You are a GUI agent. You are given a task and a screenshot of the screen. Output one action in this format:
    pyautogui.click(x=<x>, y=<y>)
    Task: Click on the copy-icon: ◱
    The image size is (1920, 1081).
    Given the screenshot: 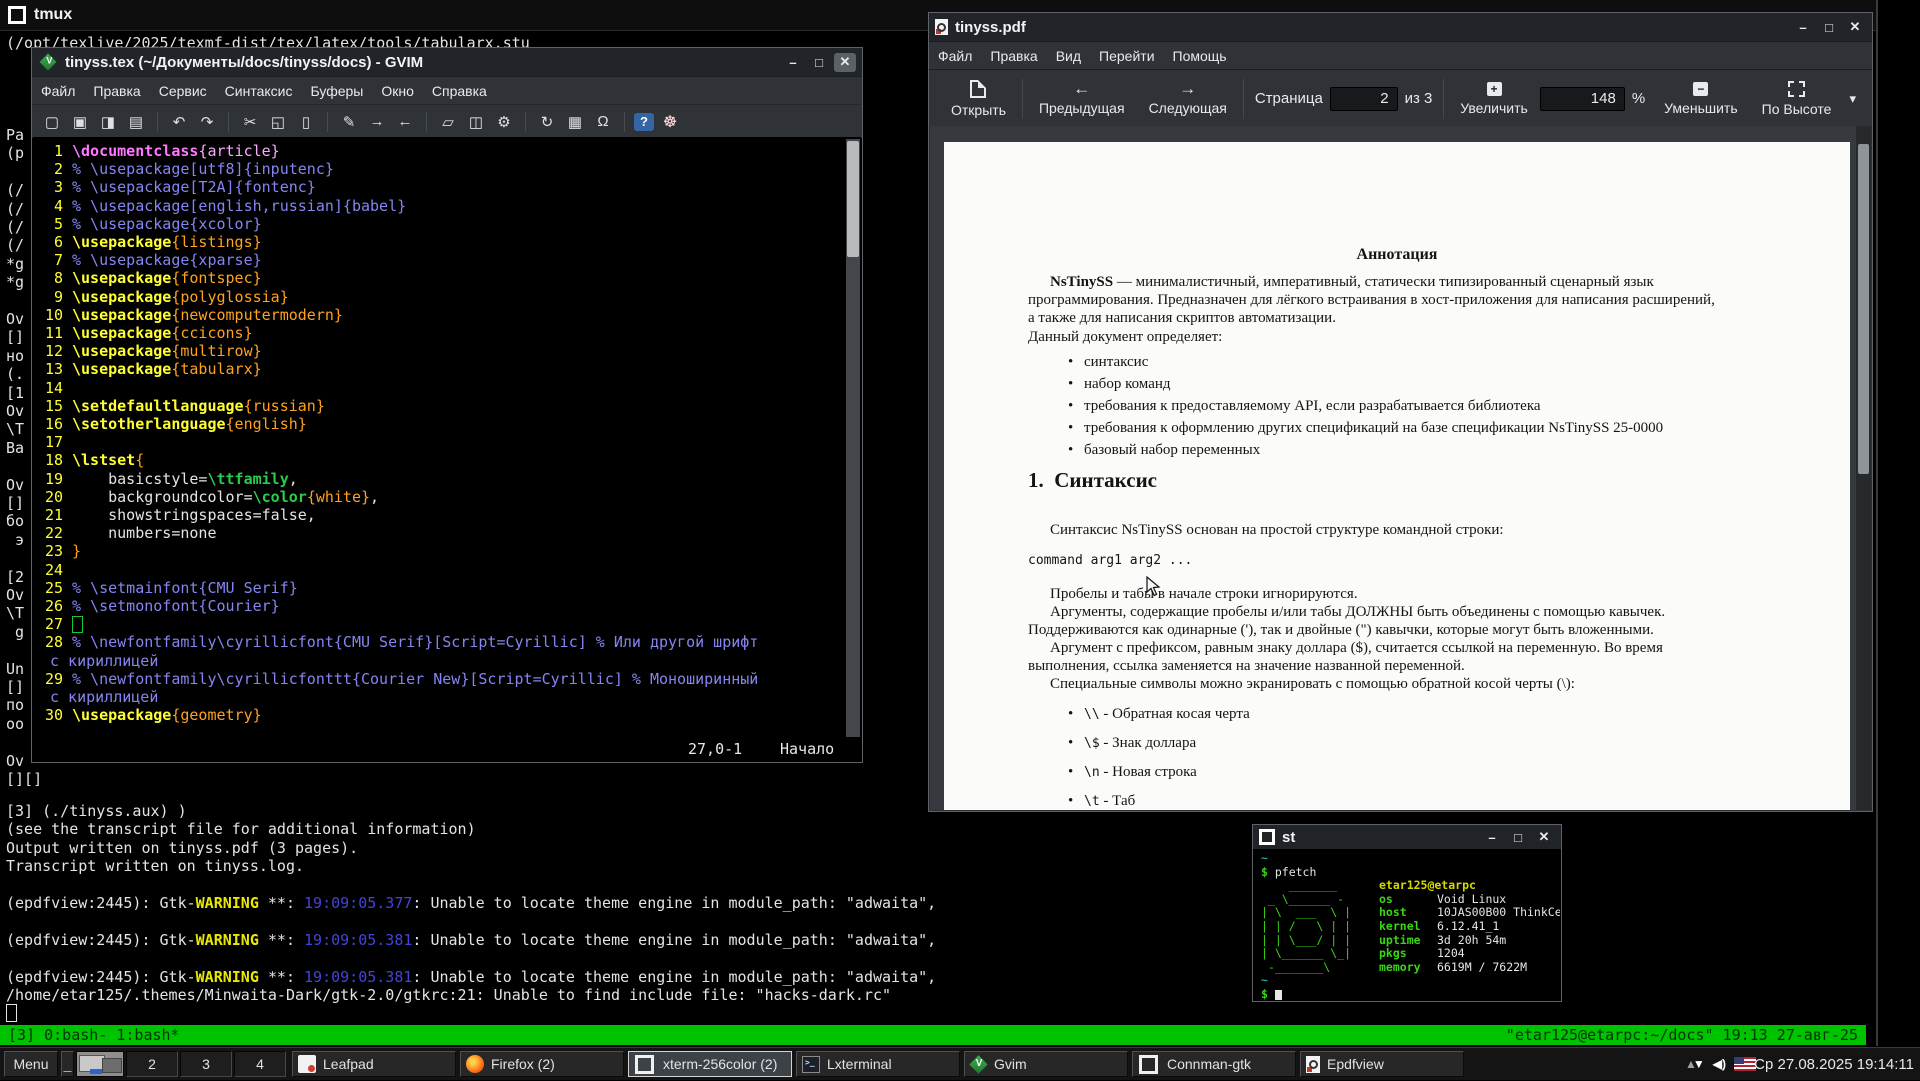 What is the action you would take?
    pyautogui.click(x=278, y=122)
    